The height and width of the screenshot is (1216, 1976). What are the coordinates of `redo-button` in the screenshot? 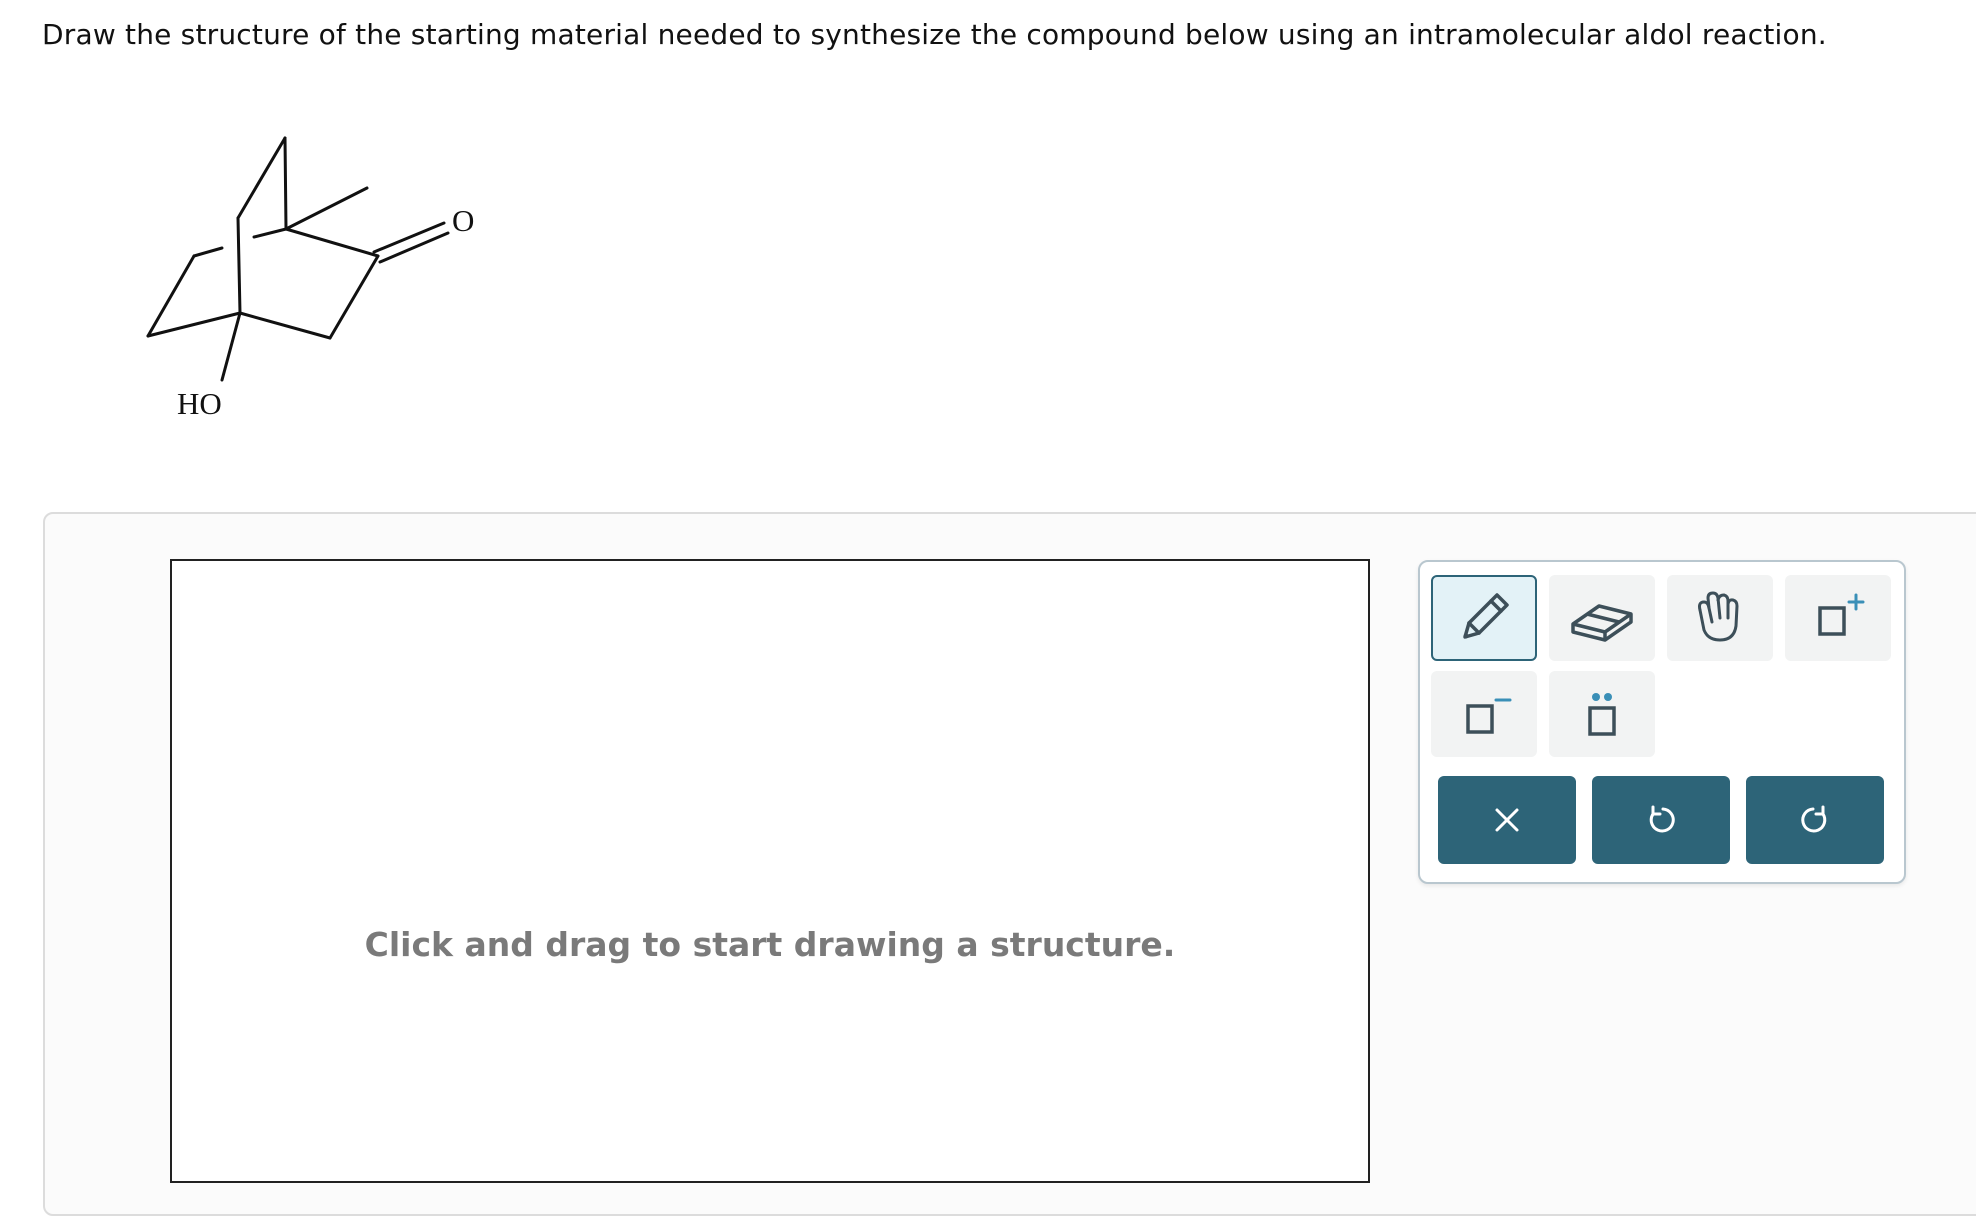 It's located at (1815, 820).